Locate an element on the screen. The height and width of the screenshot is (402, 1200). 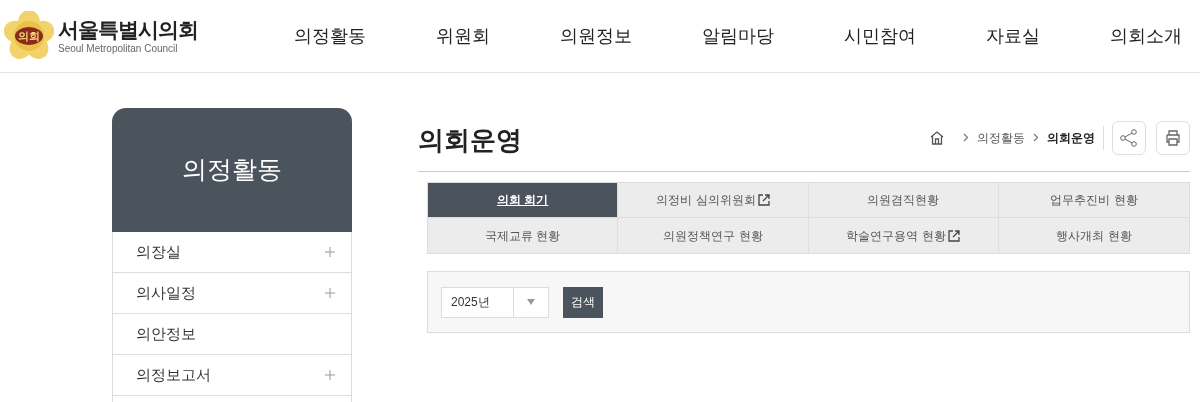
breadcrumb-link: 의회운영 is located at coordinates (1071, 137).